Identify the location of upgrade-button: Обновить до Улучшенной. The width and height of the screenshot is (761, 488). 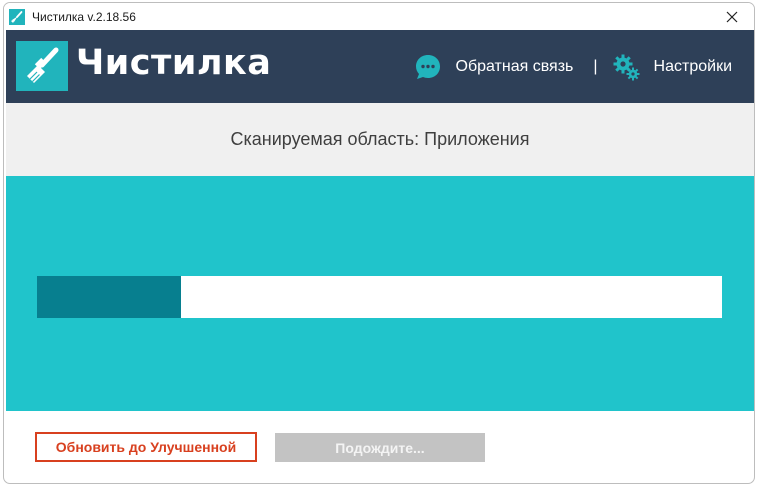
(146, 447).